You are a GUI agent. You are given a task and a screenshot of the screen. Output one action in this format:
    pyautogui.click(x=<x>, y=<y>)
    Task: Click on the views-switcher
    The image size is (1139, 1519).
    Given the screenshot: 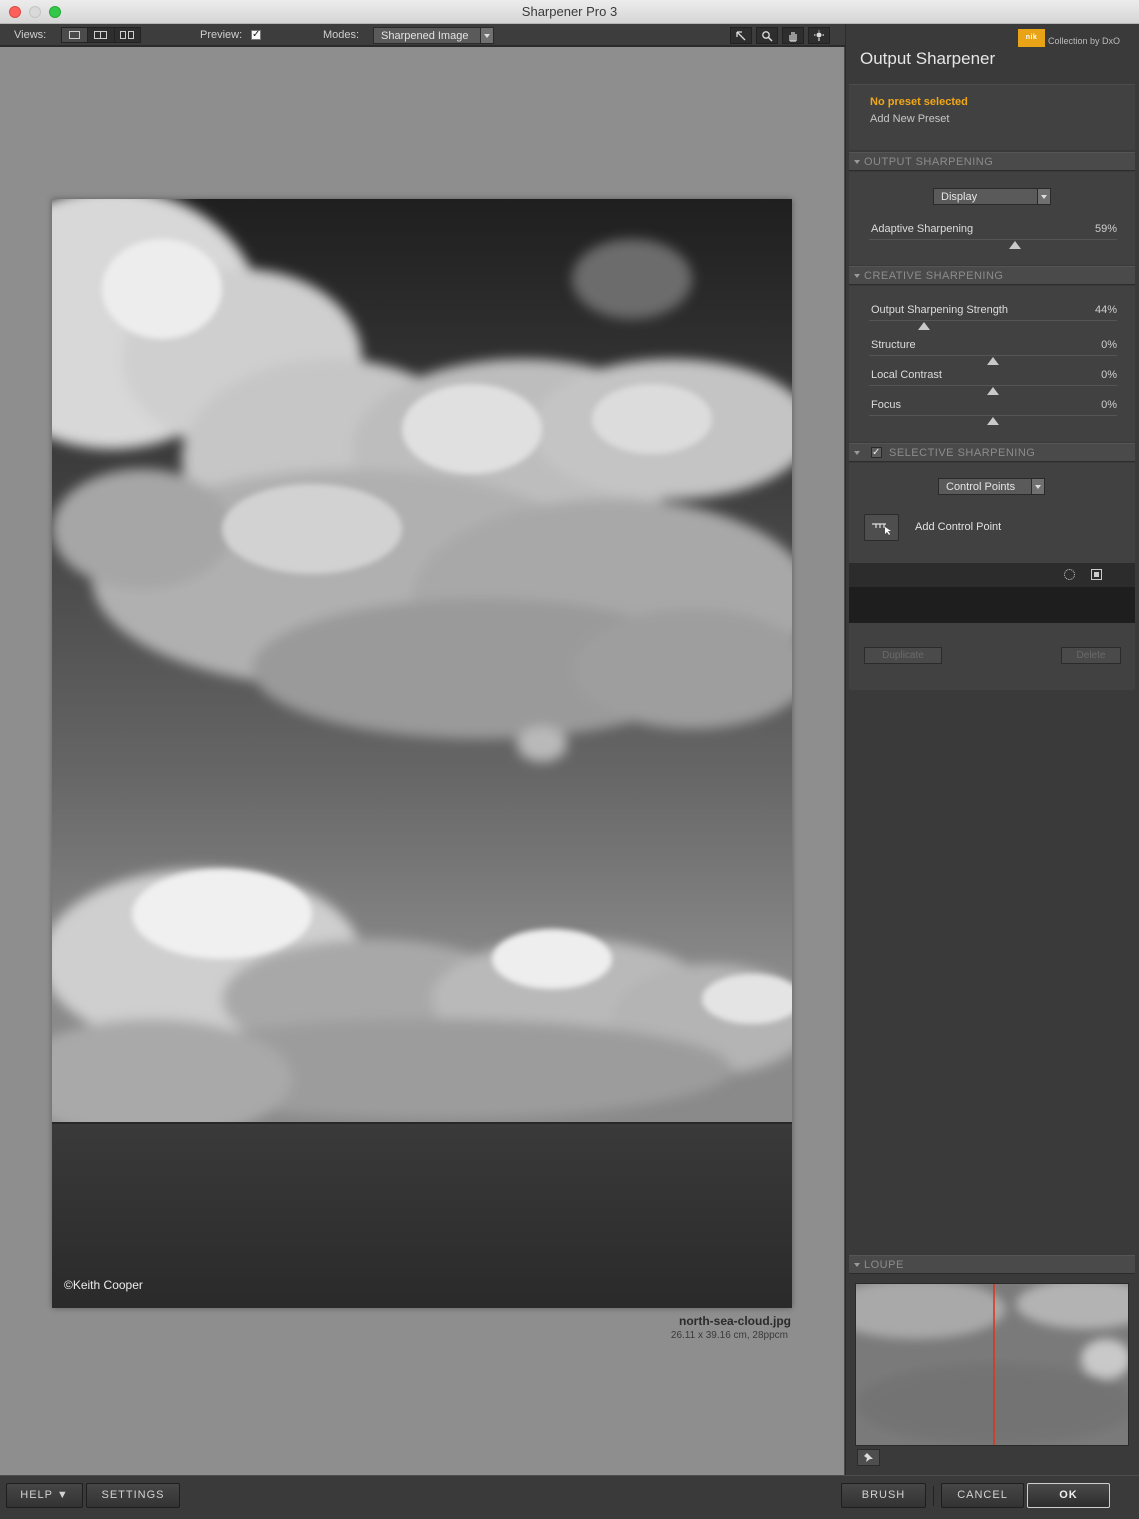 What is the action you would take?
    pyautogui.click(x=101, y=35)
    